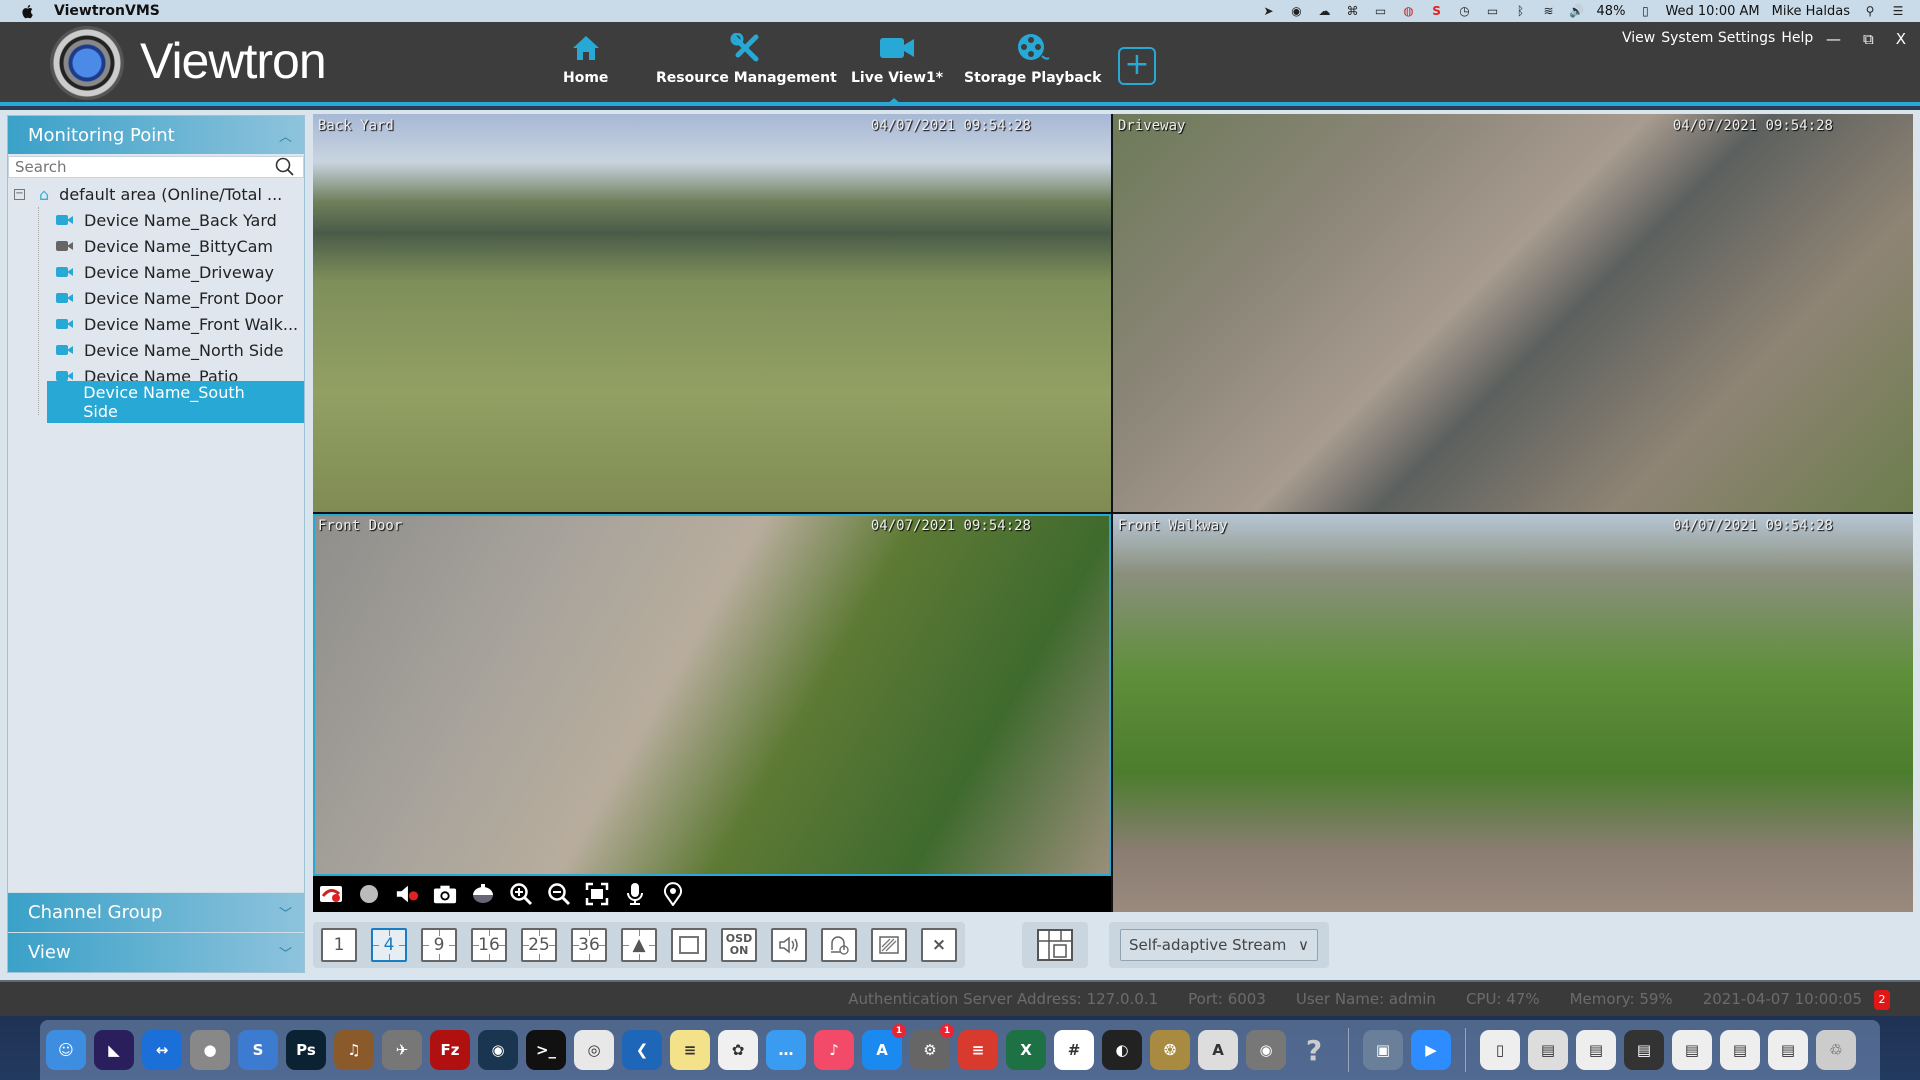 Image resolution: width=1920 pixels, height=1080 pixels. Describe the element at coordinates (1032, 59) in the screenshot. I see `nav-storage-playback: Storage Playback` at that location.